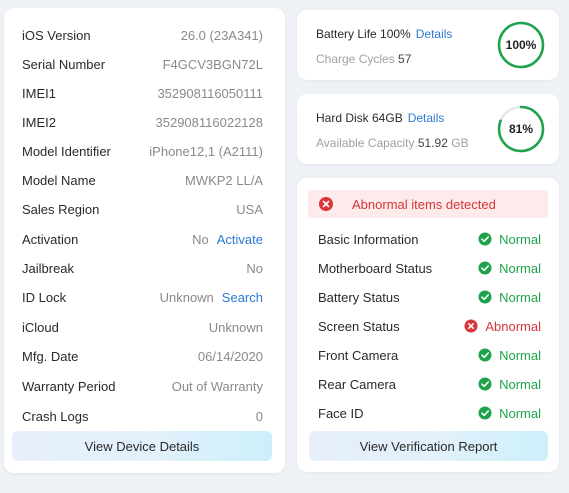  Describe the element at coordinates (142, 64) in the screenshot. I see `info-row-serial-number: Serial Number F4GCV3BGN72L` at that location.